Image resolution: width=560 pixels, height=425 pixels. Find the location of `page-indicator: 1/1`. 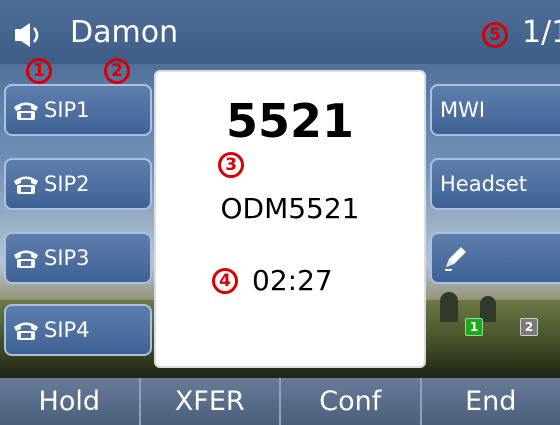

page-indicator: 1/1 is located at coordinates (541, 32).